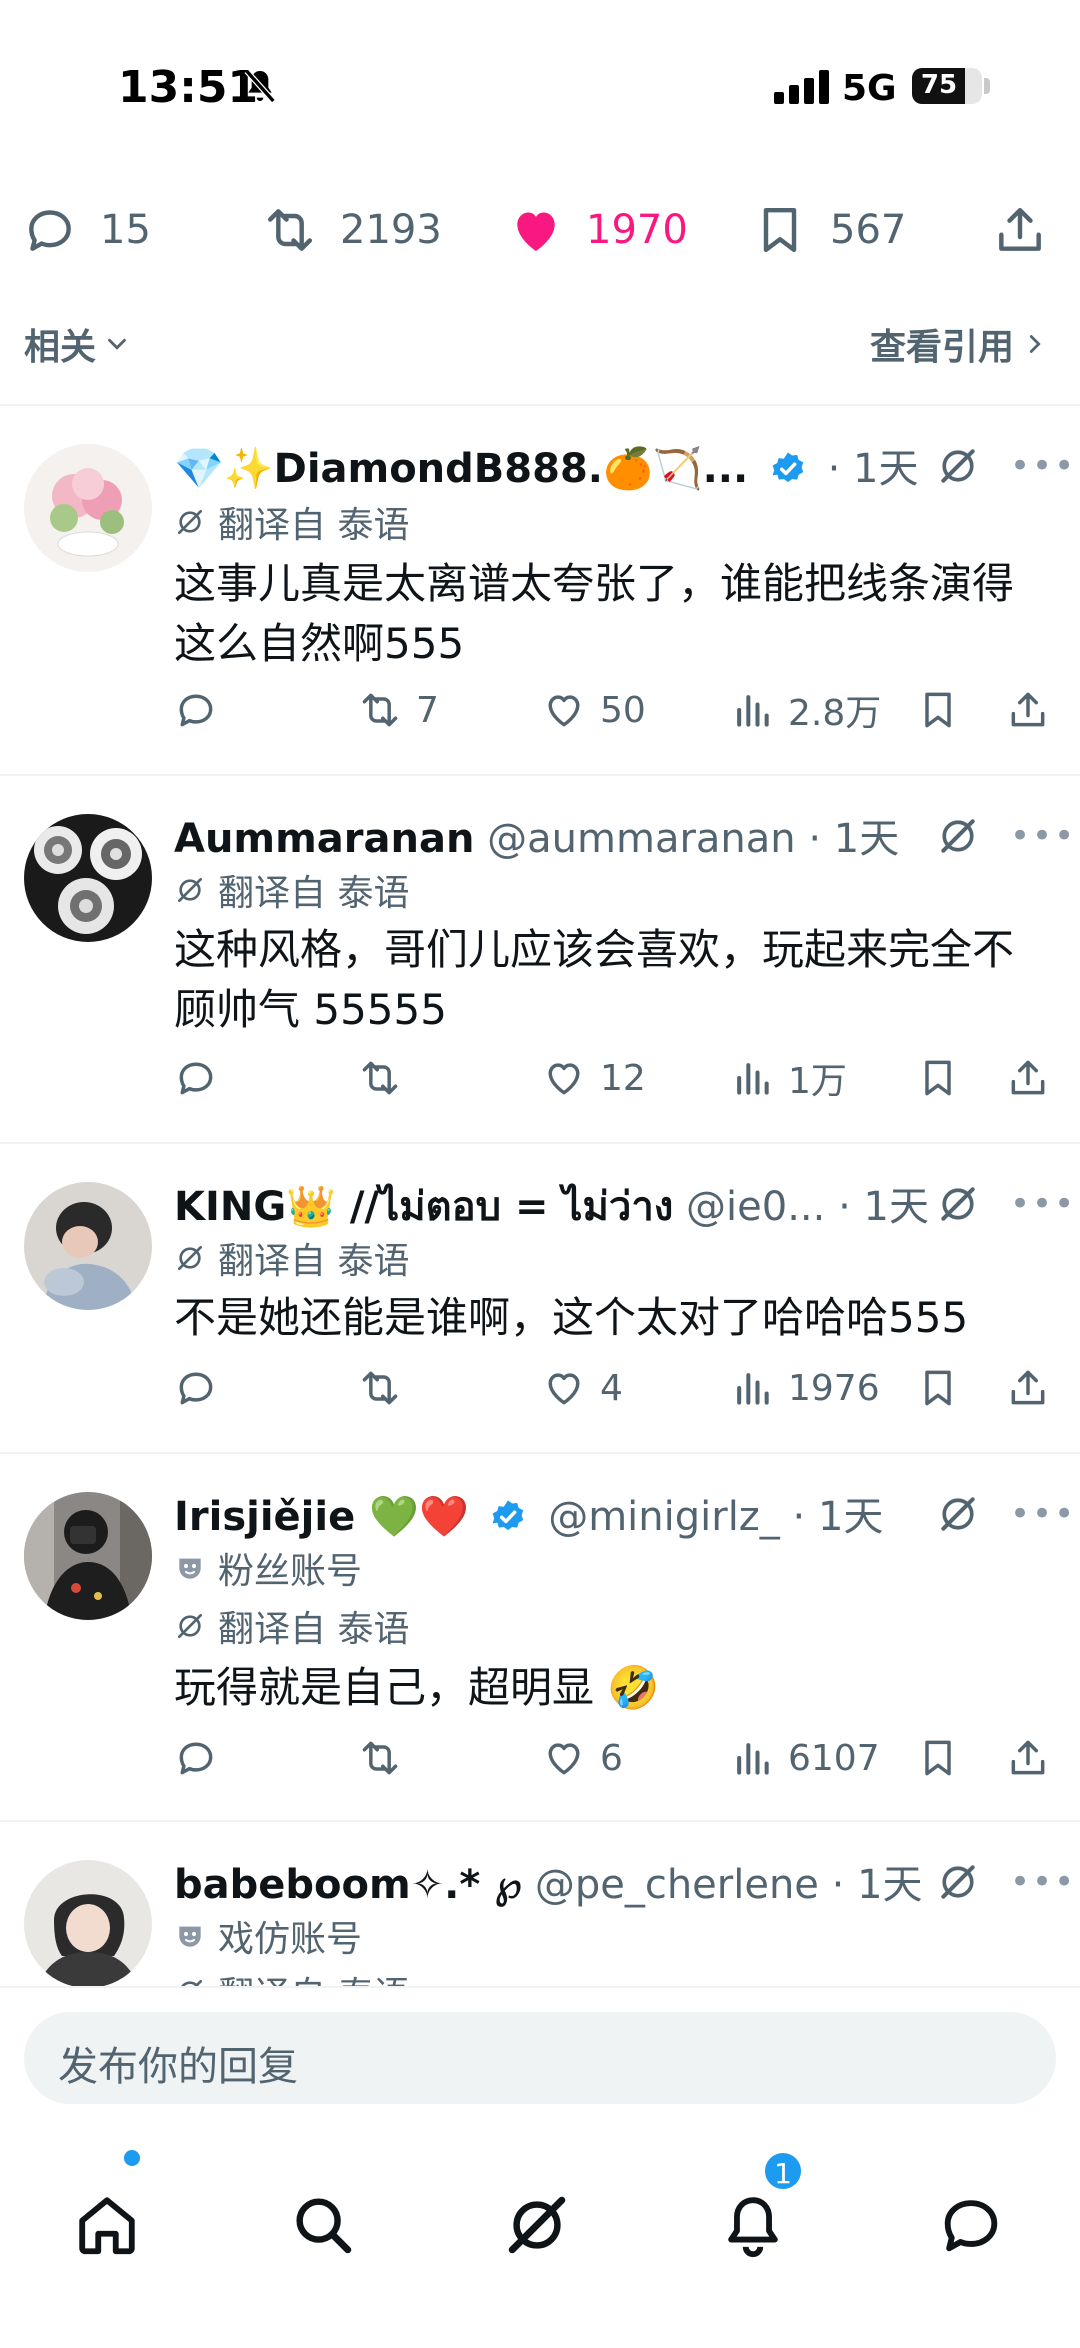 This screenshot has height=2348, width=1080. What do you see at coordinates (86, 230) in the screenshot?
I see `main-reply-button: 15` at bounding box center [86, 230].